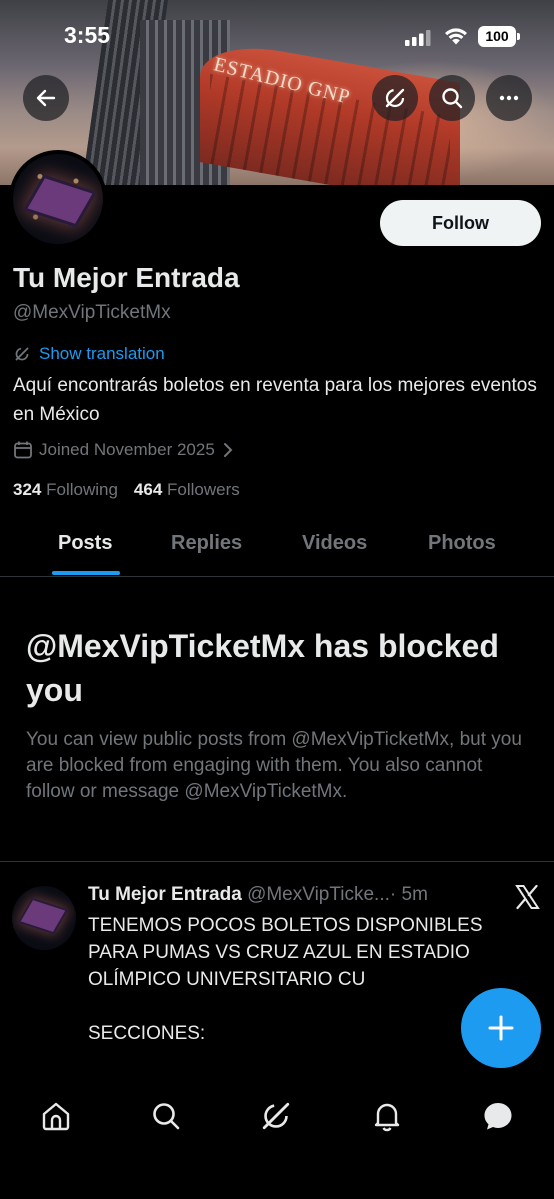 The width and height of the screenshot is (554, 1199). Describe the element at coordinates (456, 36) in the screenshot. I see `wifi-icon` at that location.